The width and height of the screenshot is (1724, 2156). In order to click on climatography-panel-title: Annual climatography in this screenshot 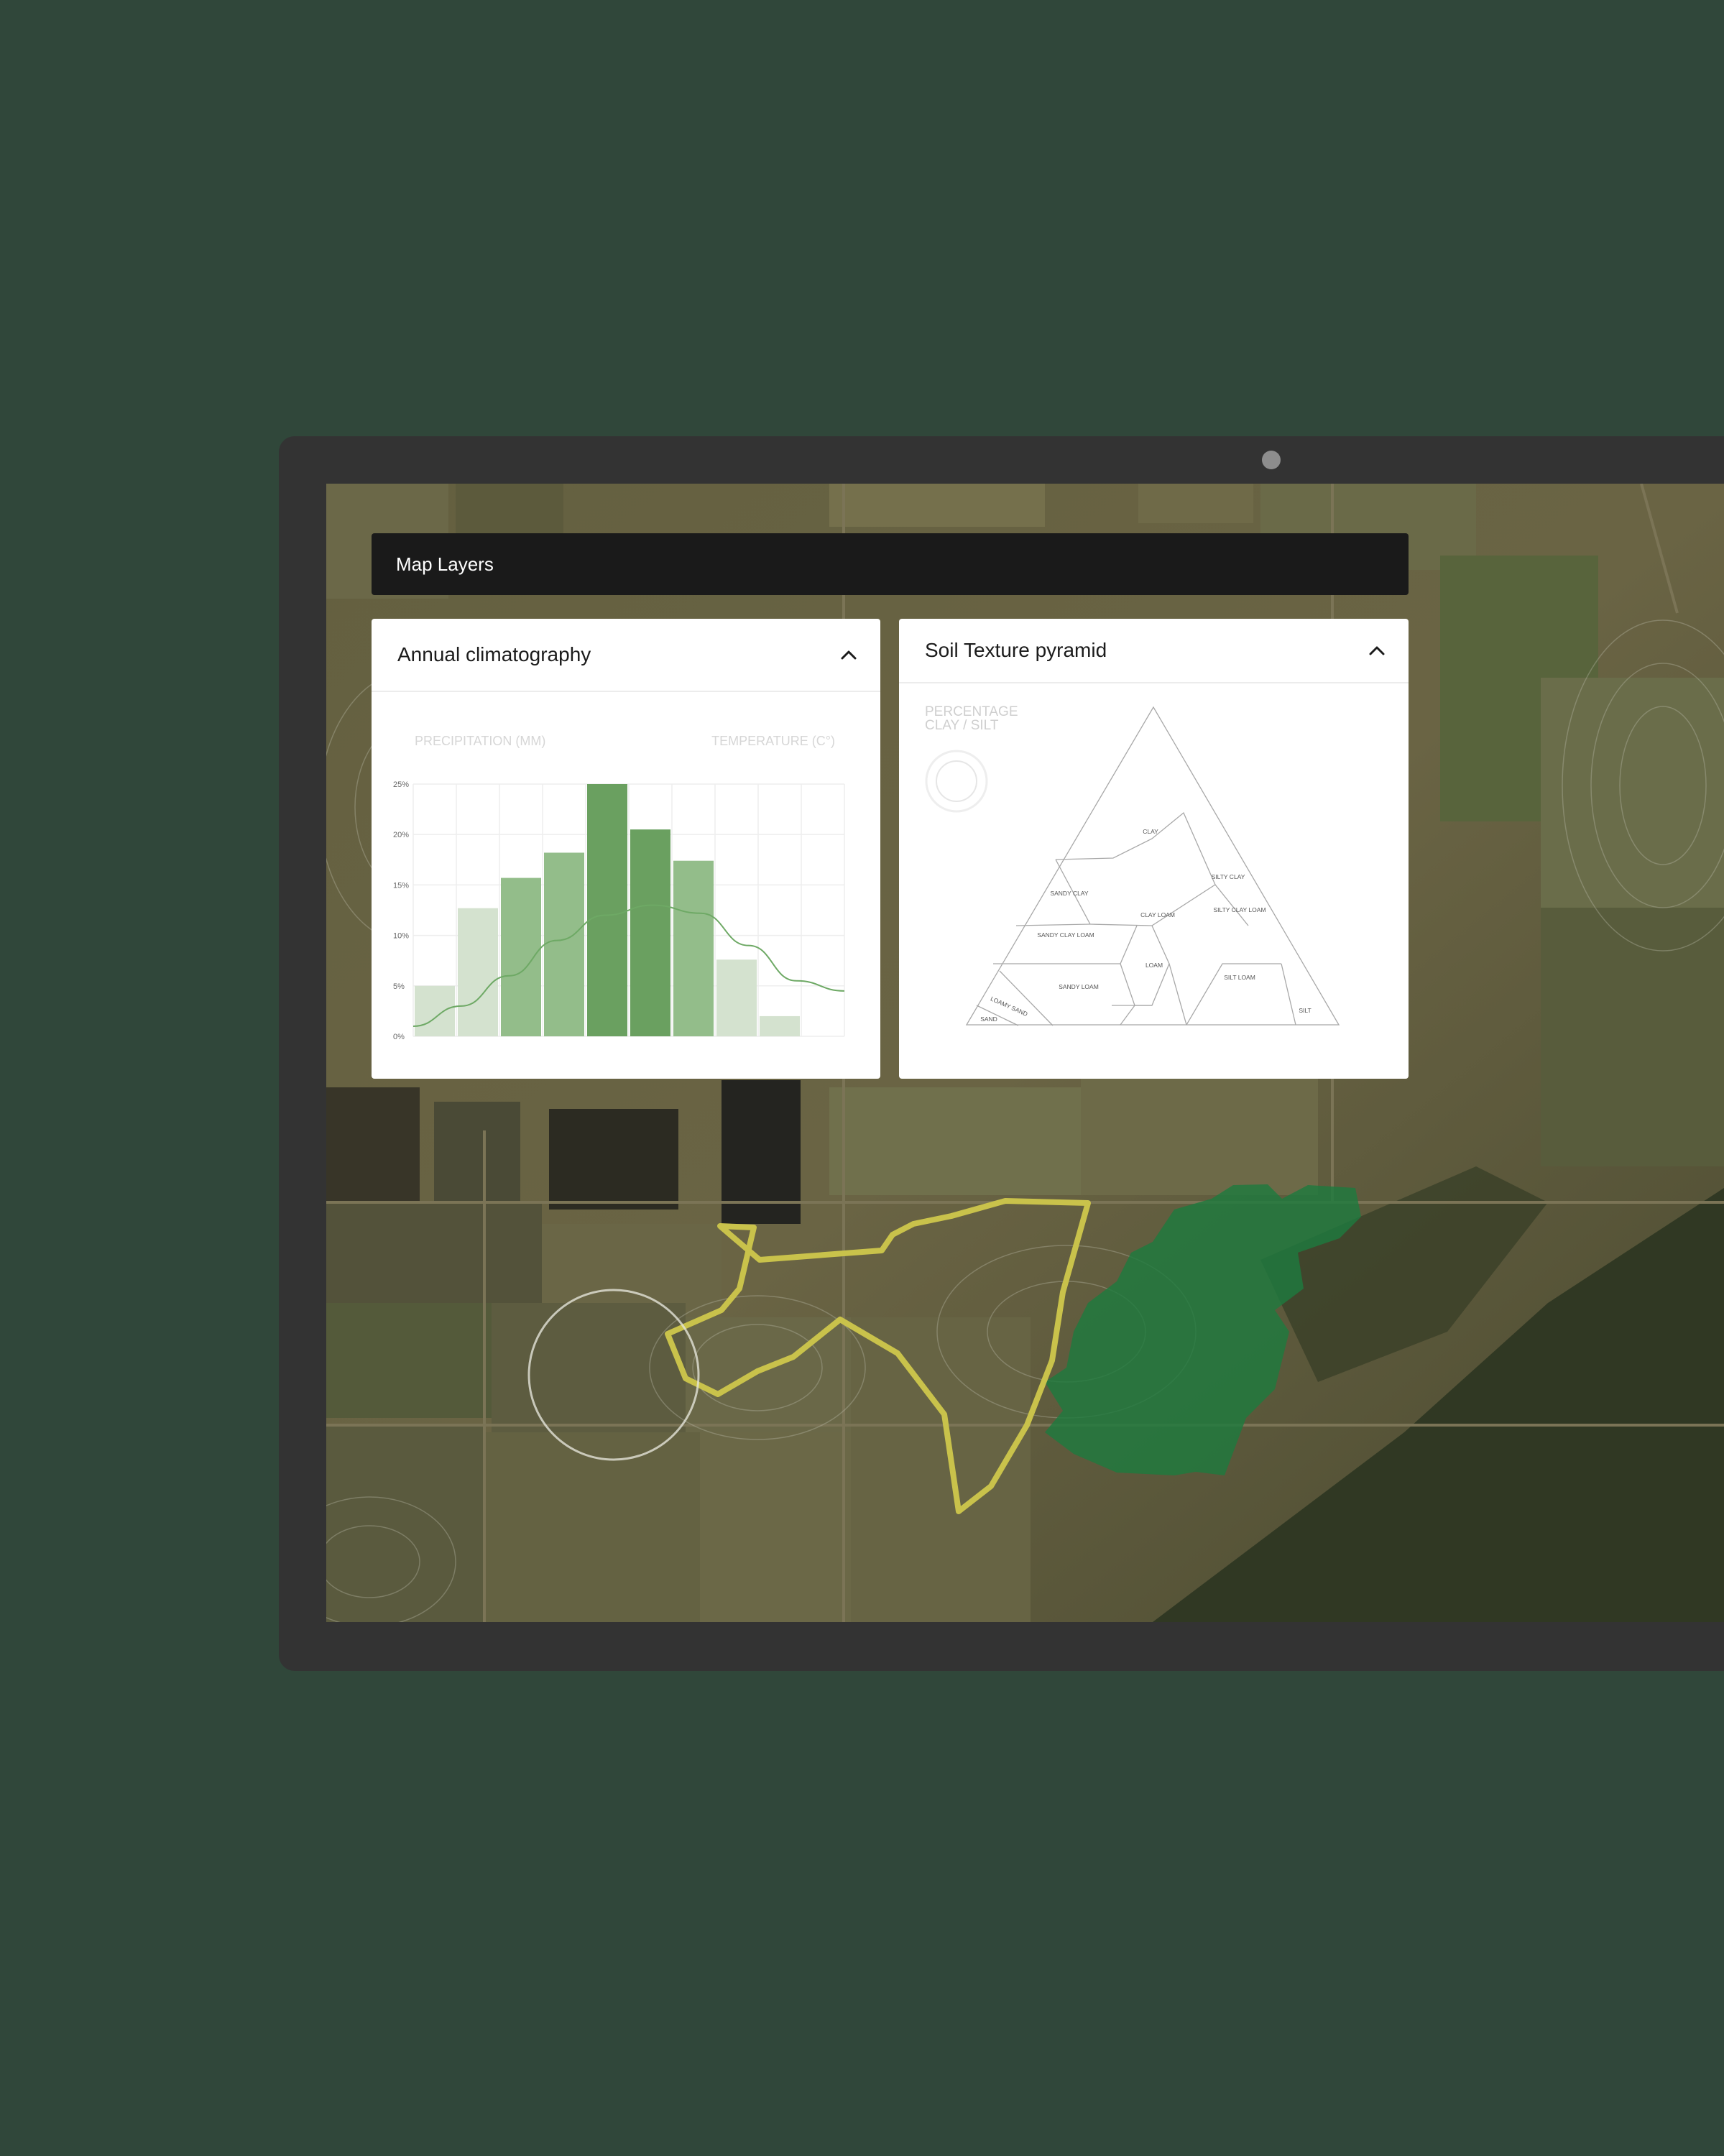, I will do `click(494, 654)`.